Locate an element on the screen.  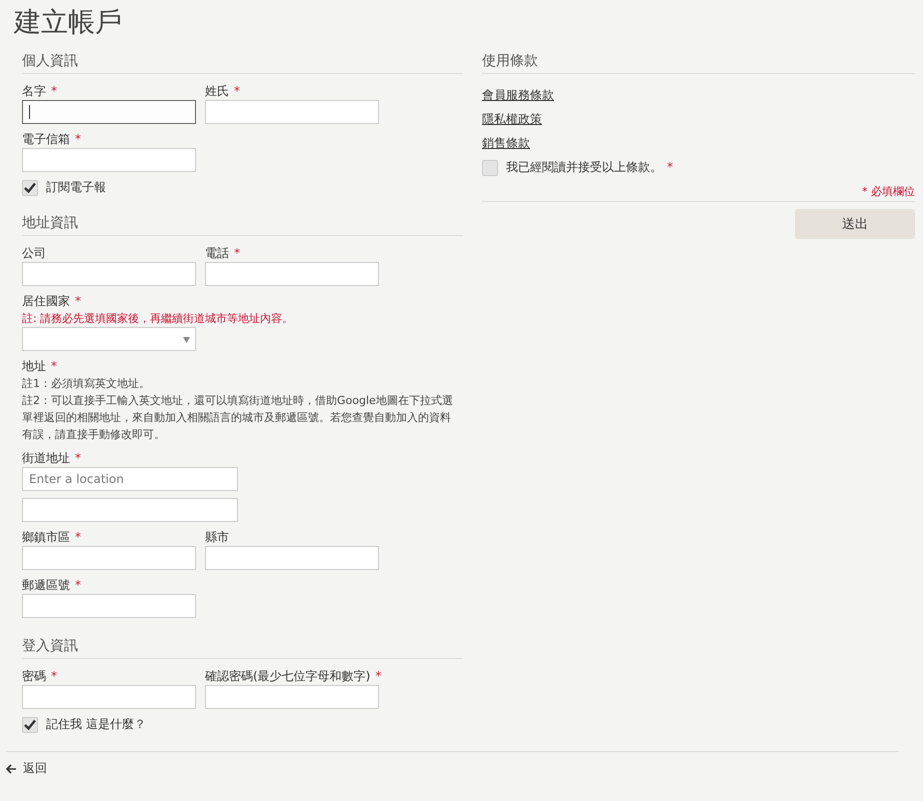
field-label: 地址 * is located at coordinates (40, 366).